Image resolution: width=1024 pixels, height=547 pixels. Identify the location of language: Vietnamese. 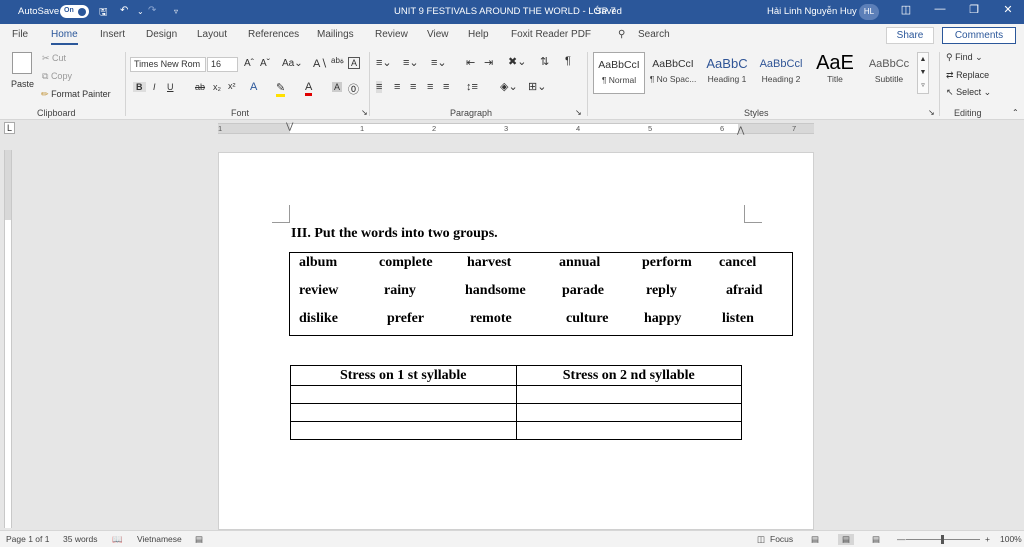
(159, 539).